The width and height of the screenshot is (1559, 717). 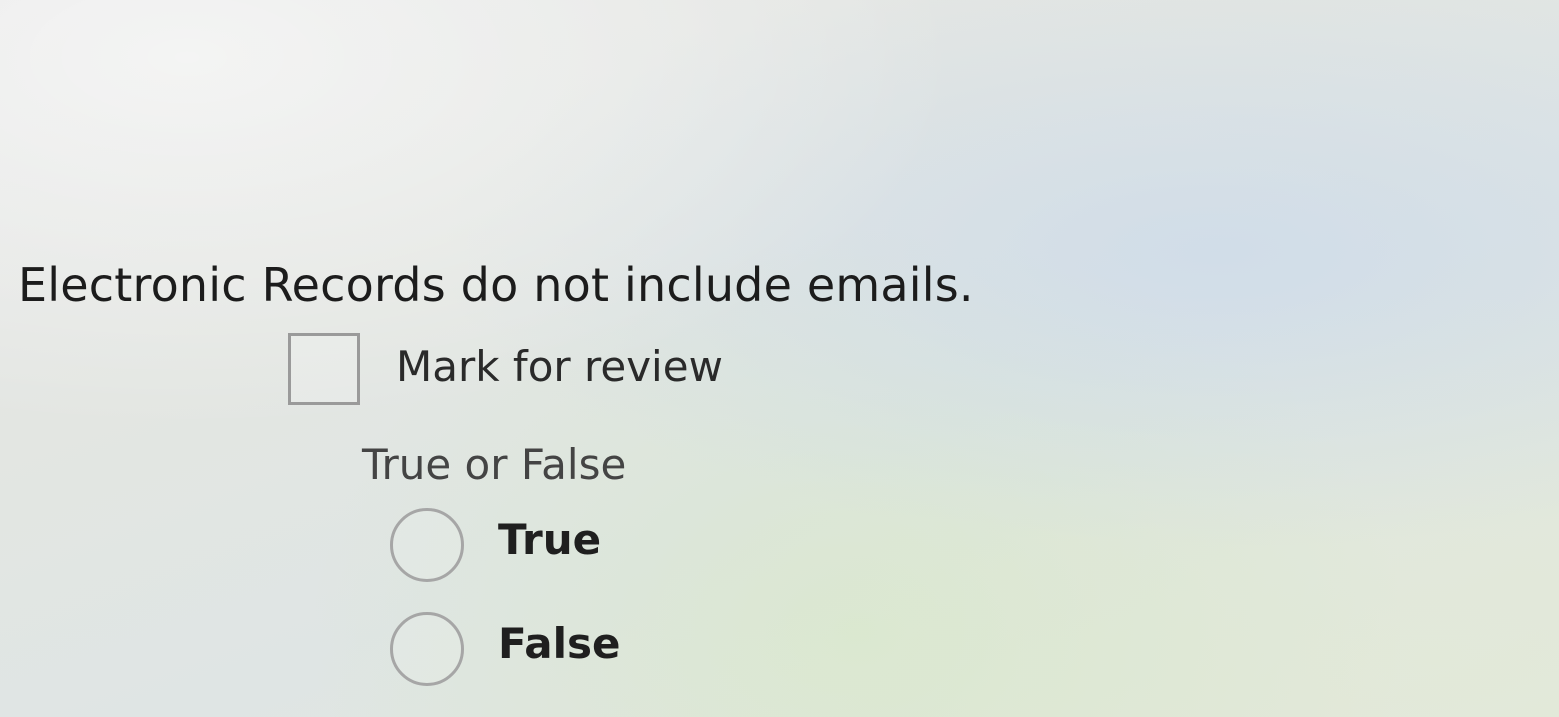 I want to click on answer-option-label: True, so click(x=550, y=539).